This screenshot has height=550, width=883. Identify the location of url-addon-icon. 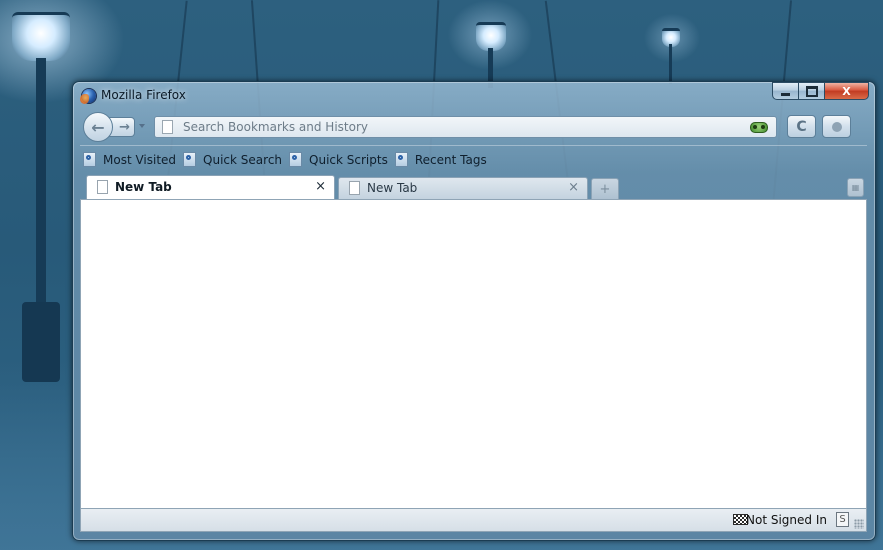
(759, 127).